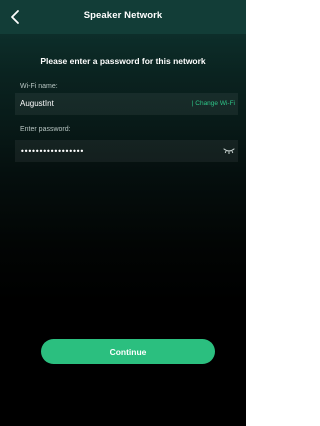  I want to click on change-wifi-link: | Change Wi-Fi, so click(213, 103).